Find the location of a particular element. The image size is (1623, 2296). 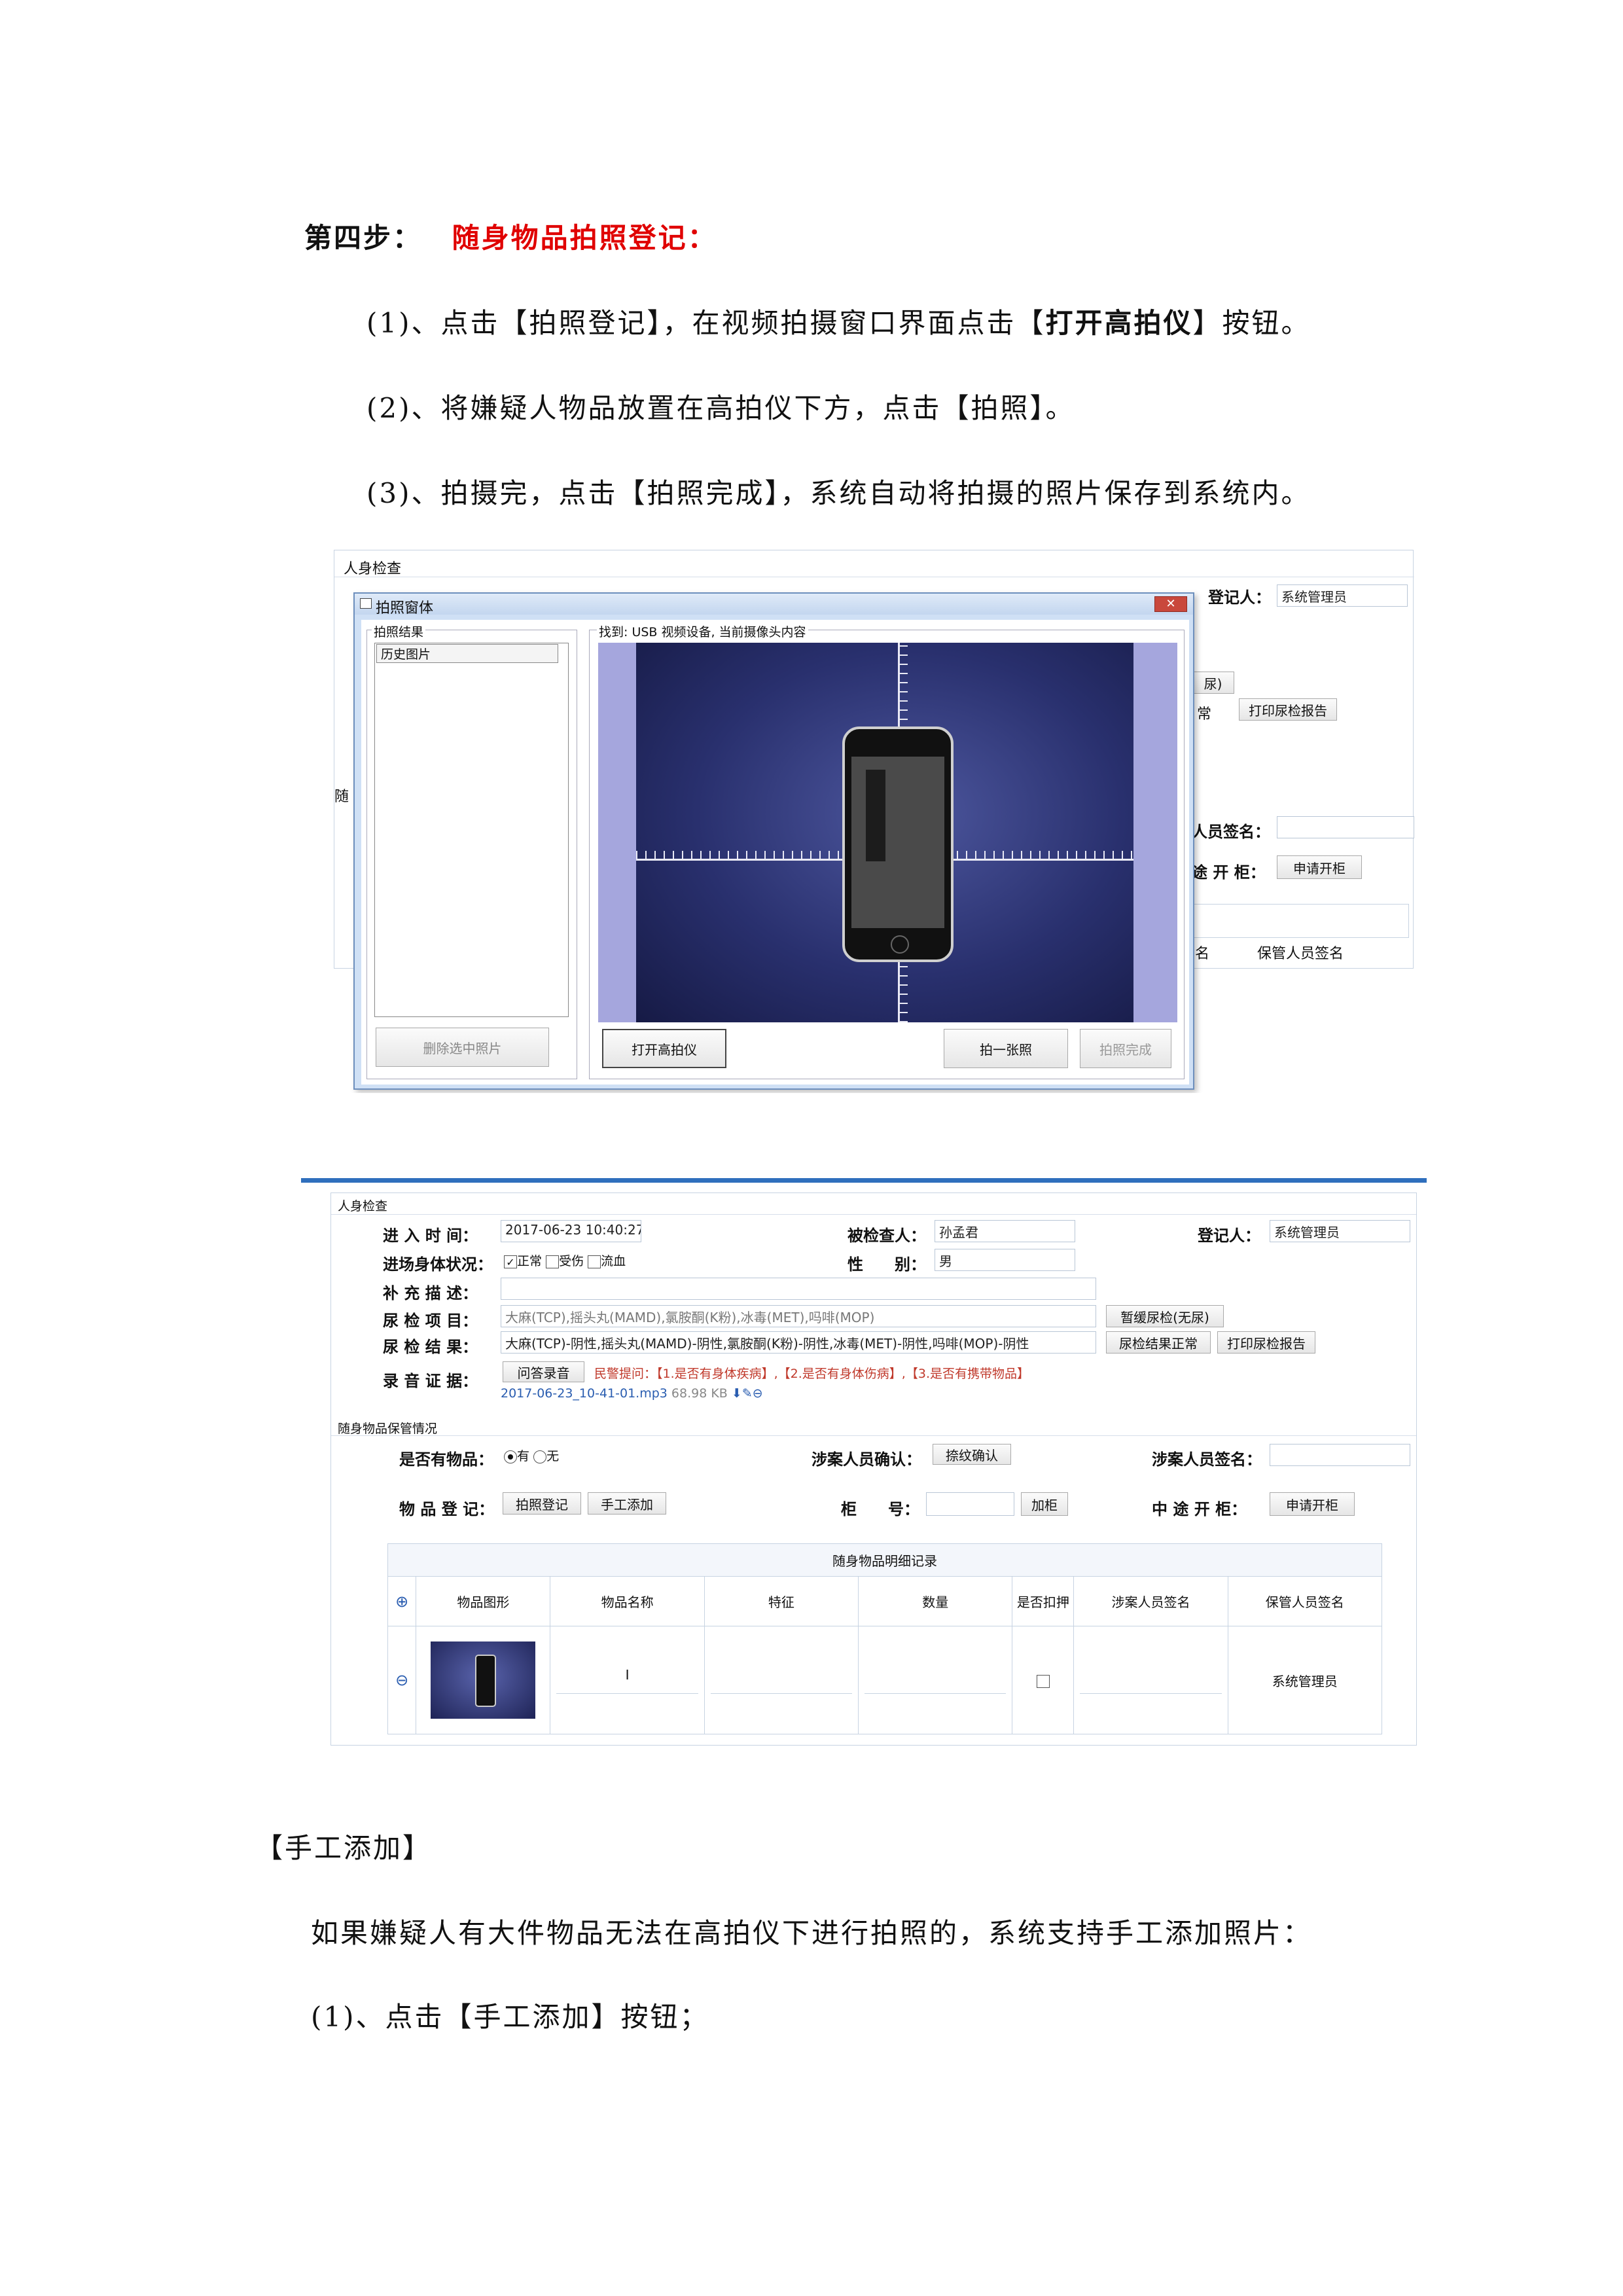

normal-checkbox: ✓ is located at coordinates (511, 1261).